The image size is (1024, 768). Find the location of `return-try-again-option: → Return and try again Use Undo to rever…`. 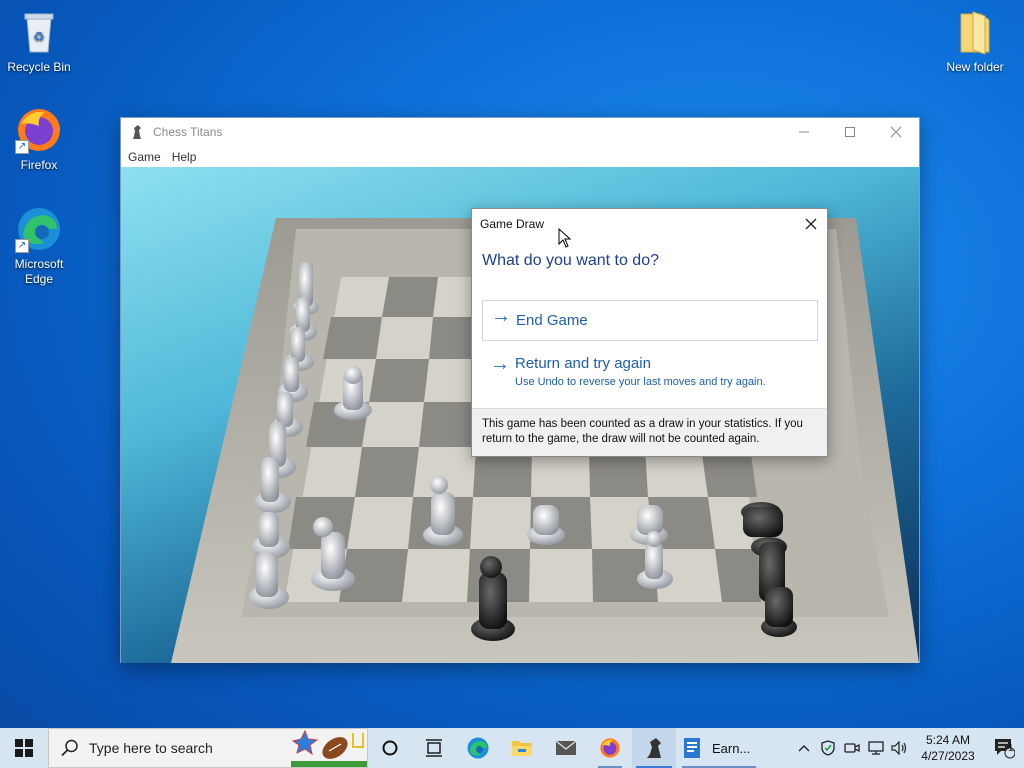

return-try-again-option: → Return and try again Use Undo to rever… is located at coordinates (650, 371).